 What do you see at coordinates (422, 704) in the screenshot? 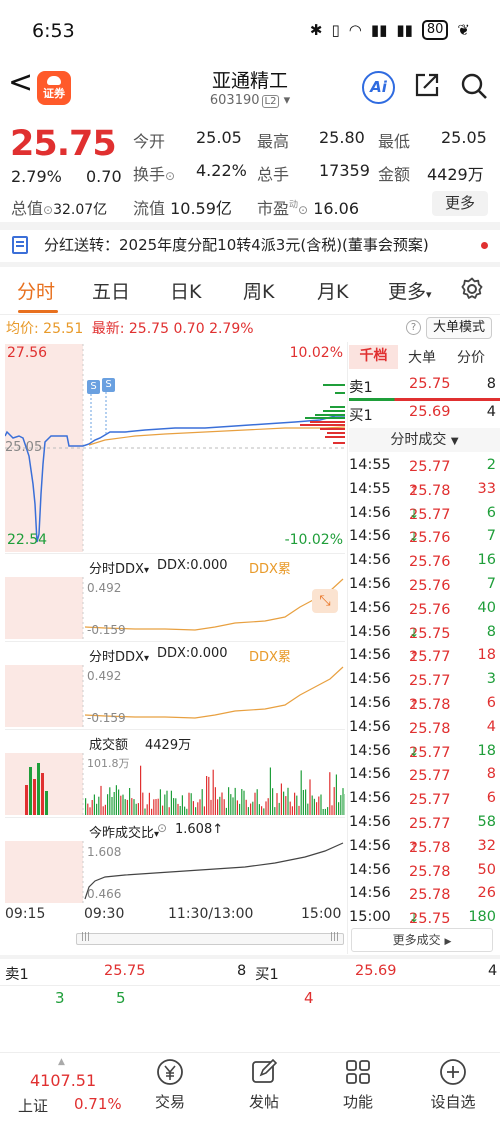
I see `trade-row: 14:56 25.78 ↑ 6` at bounding box center [422, 704].